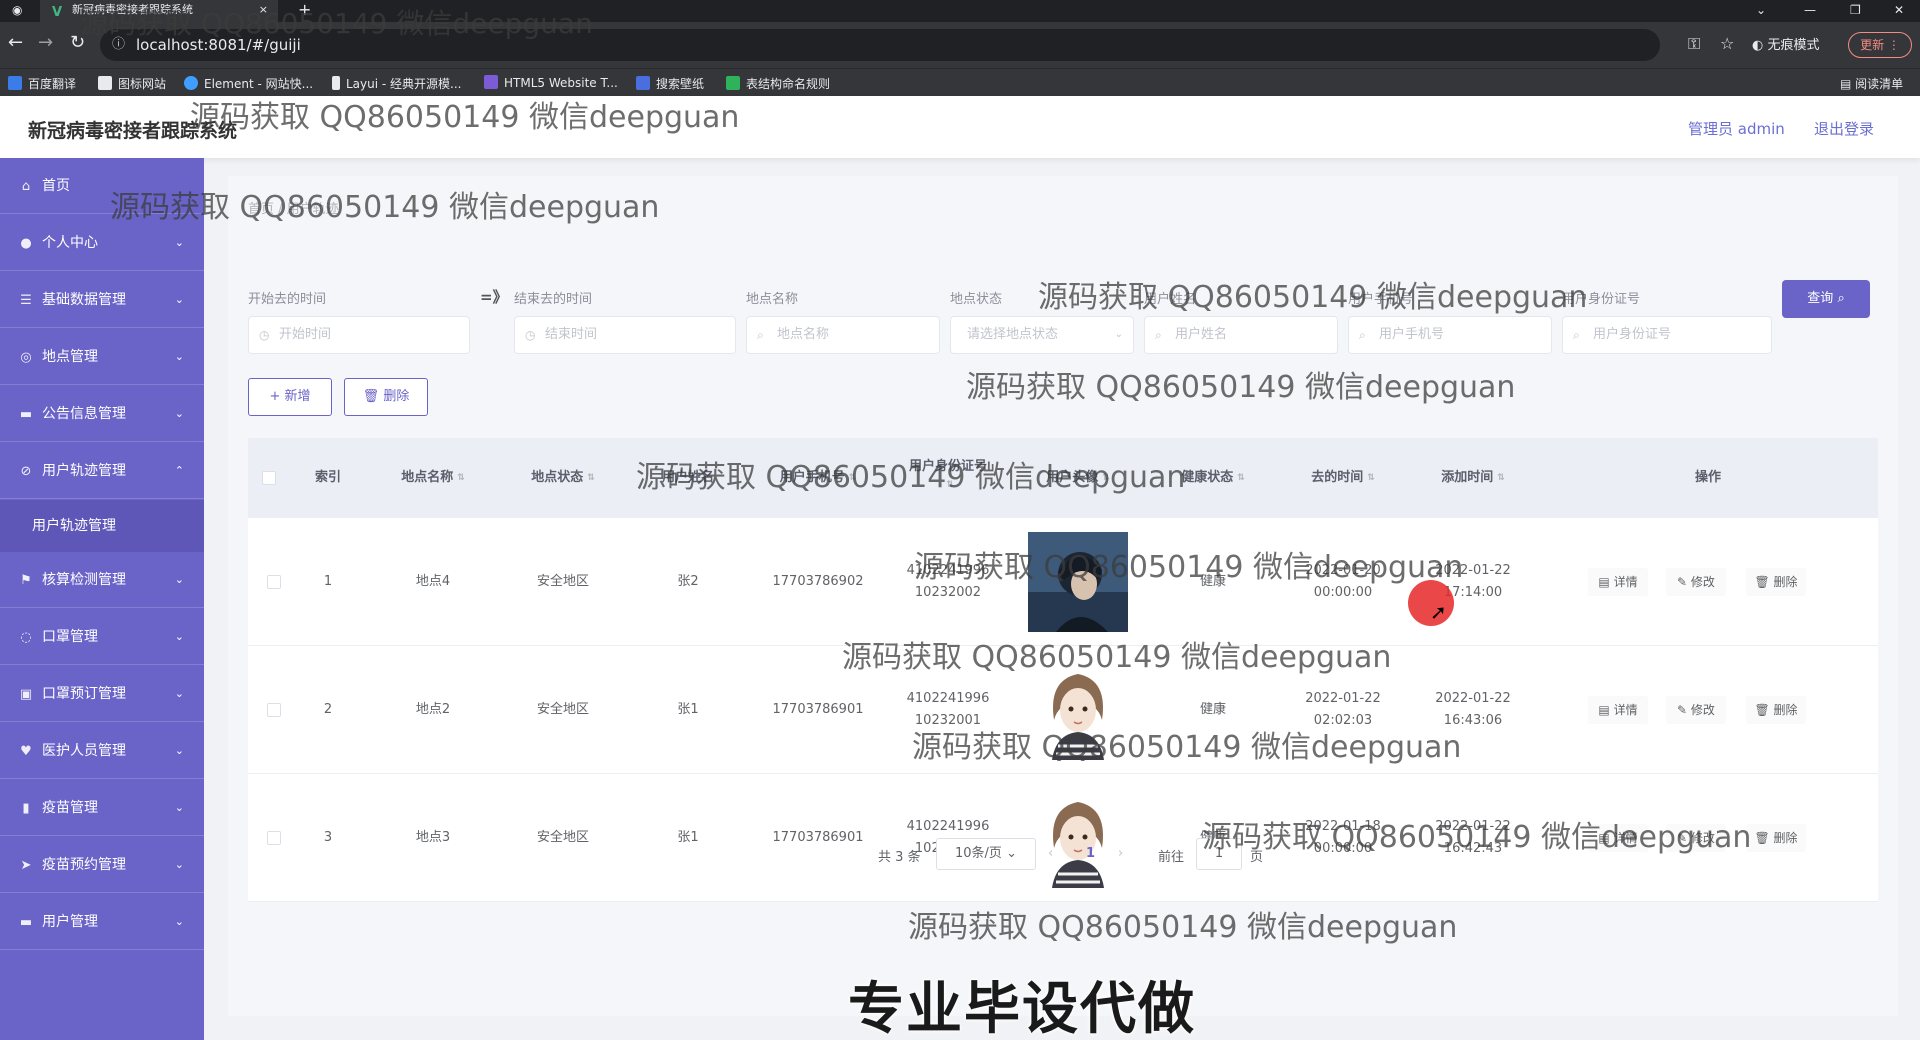  Describe the element at coordinates (15, 42) in the screenshot. I see `back-icon: ←` at that location.